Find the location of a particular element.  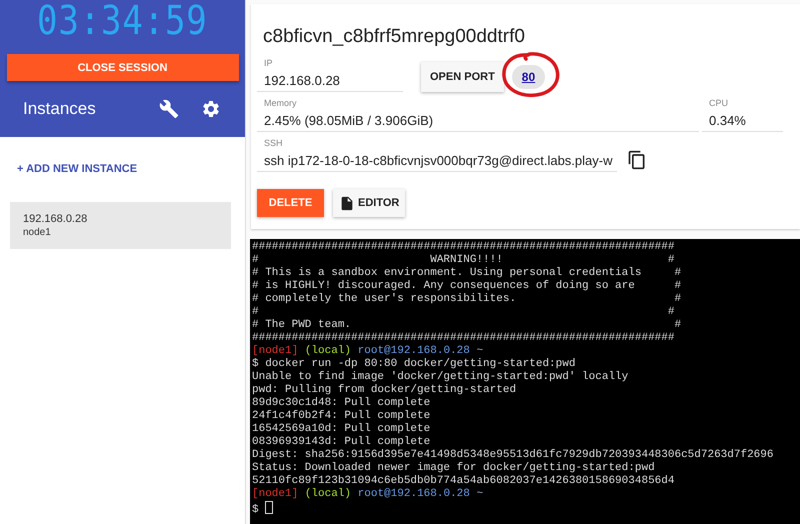

terminal-line: 89d9c30c1d48: Pull complete is located at coordinates (342, 403).